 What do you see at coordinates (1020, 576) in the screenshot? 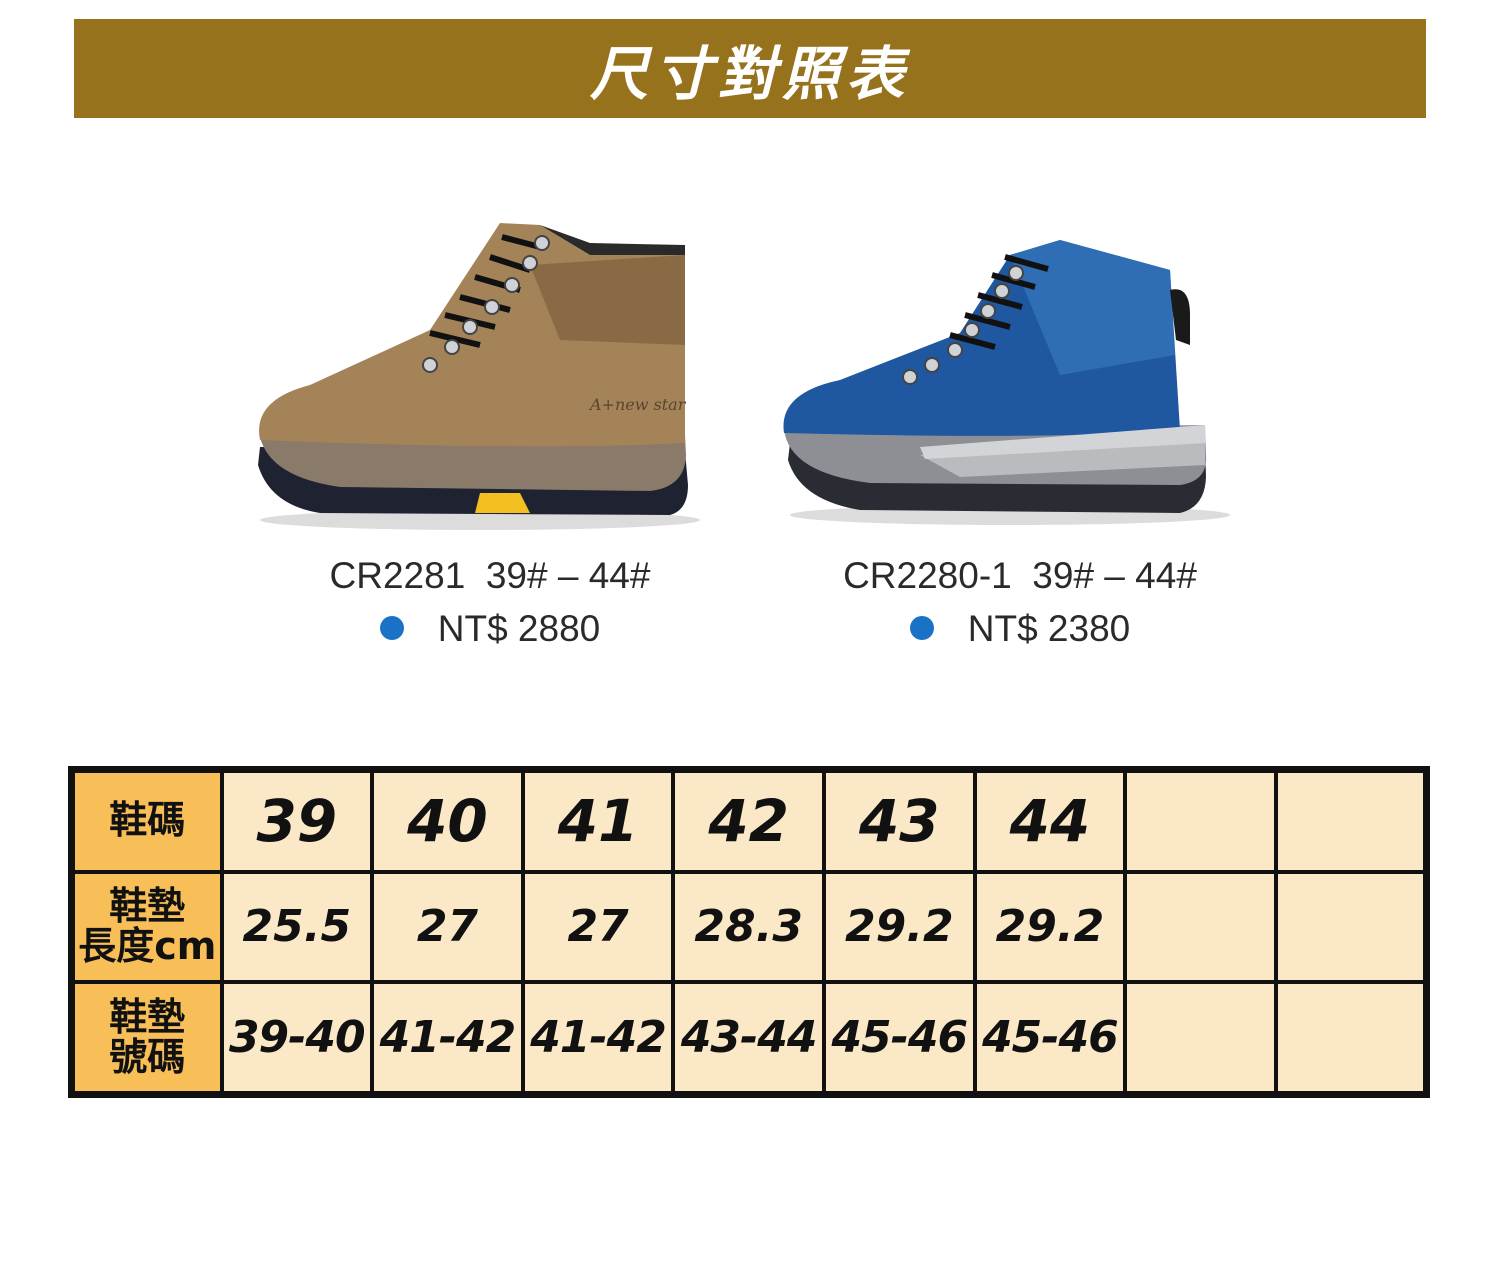
I see `product-model-line: CR2280-1 39# – 44#` at bounding box center [1020, 576].